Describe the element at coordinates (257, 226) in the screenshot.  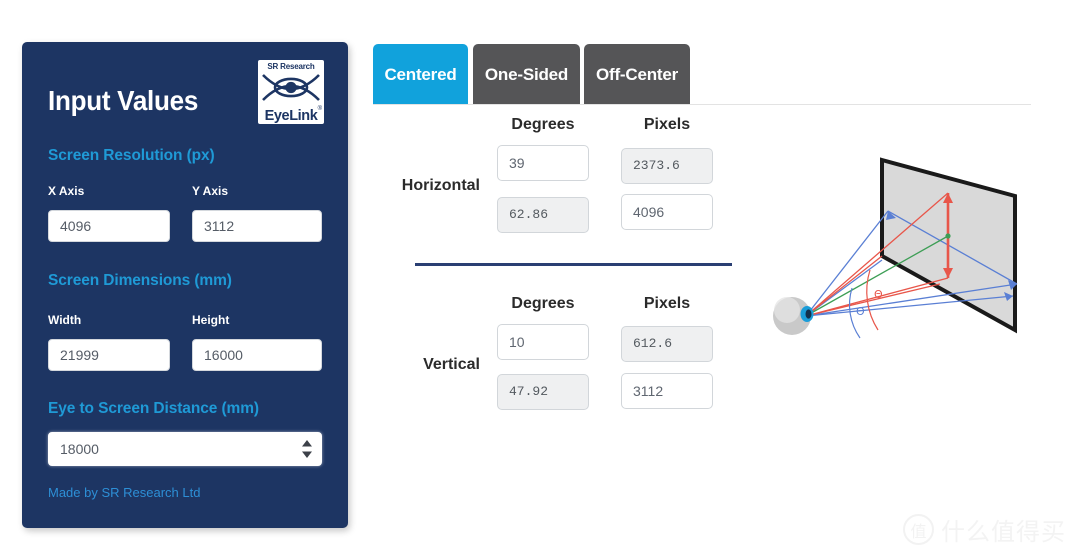
I see `input-y-axis: 3112` at that location.